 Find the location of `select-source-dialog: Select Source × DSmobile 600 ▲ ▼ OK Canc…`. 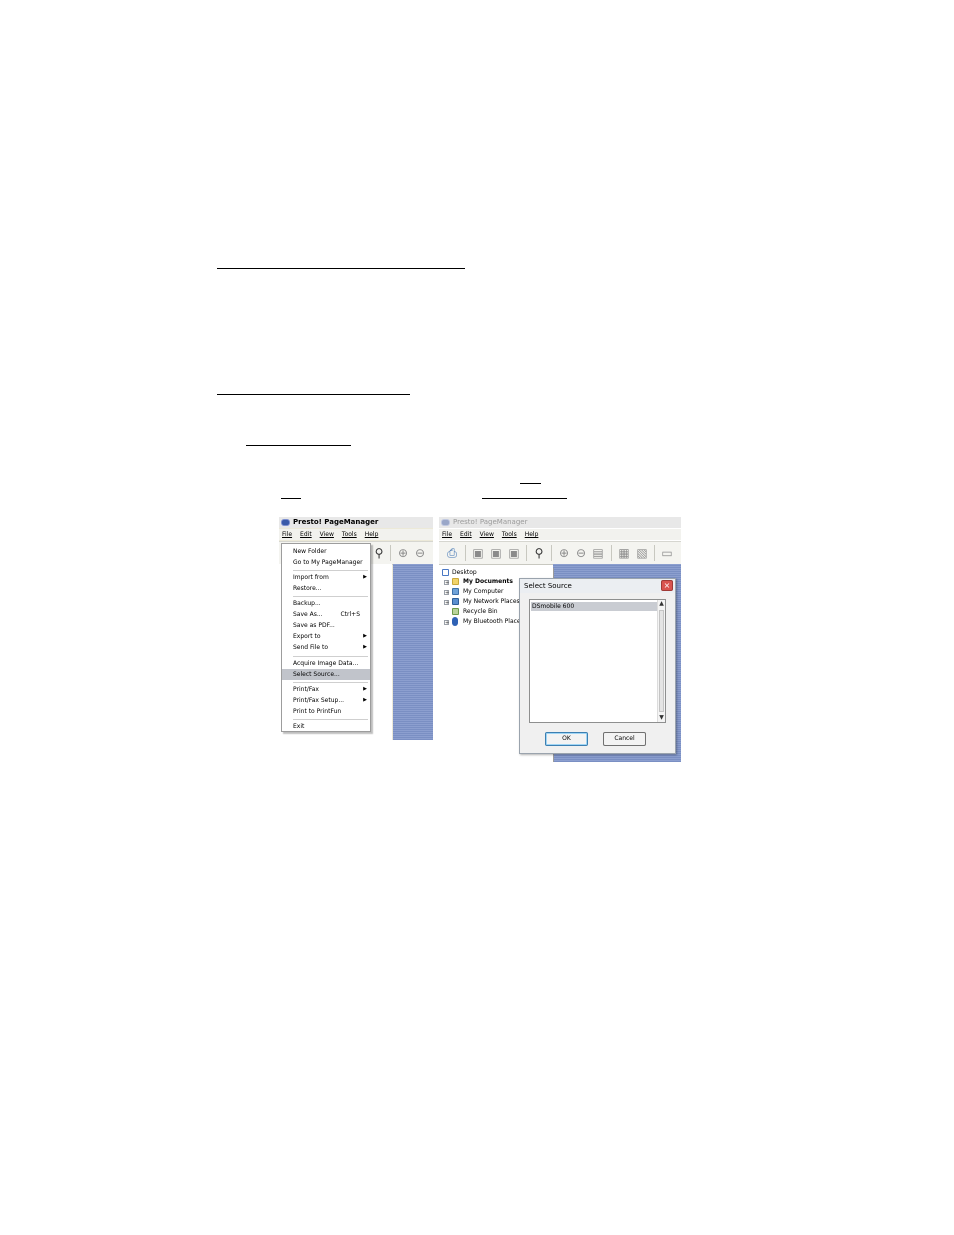

select-source-dialog: Select Source × DSmobile 600 ▲ ▼ OK Canc… is located at coordinates (597, 666).